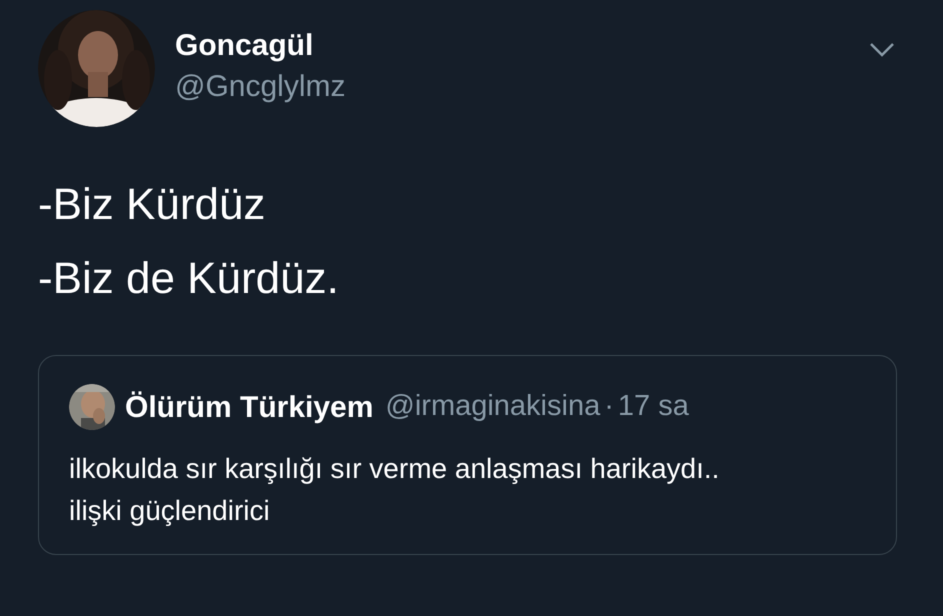 The width and height of the screenshot is (943, 616). Describe the element at coordinates (394, 490) in the screenshot. I see `quoted-tweet-text: ilkokulda sır karşılığı sır verme anlaşması harikaydı.. ilişki güçlendirici` at that location.